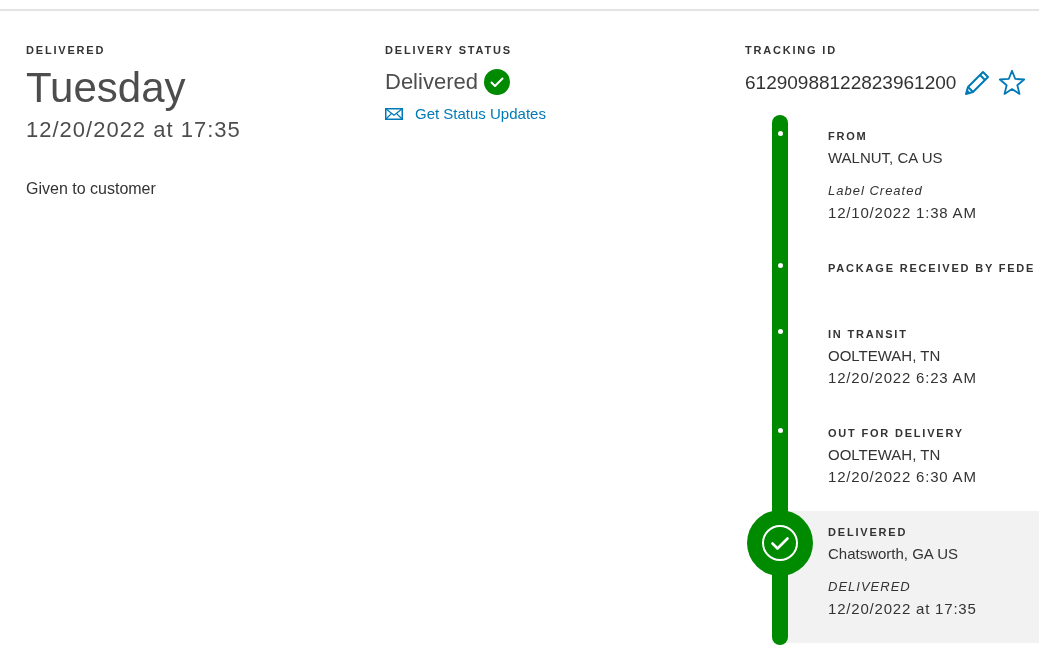 This screenshot has height=652, width=1039. What do you see at coordinates (465, 114) in the screenshot?
I see `status-updates-link: Get Status Updates` at bounding box center [465, 114].